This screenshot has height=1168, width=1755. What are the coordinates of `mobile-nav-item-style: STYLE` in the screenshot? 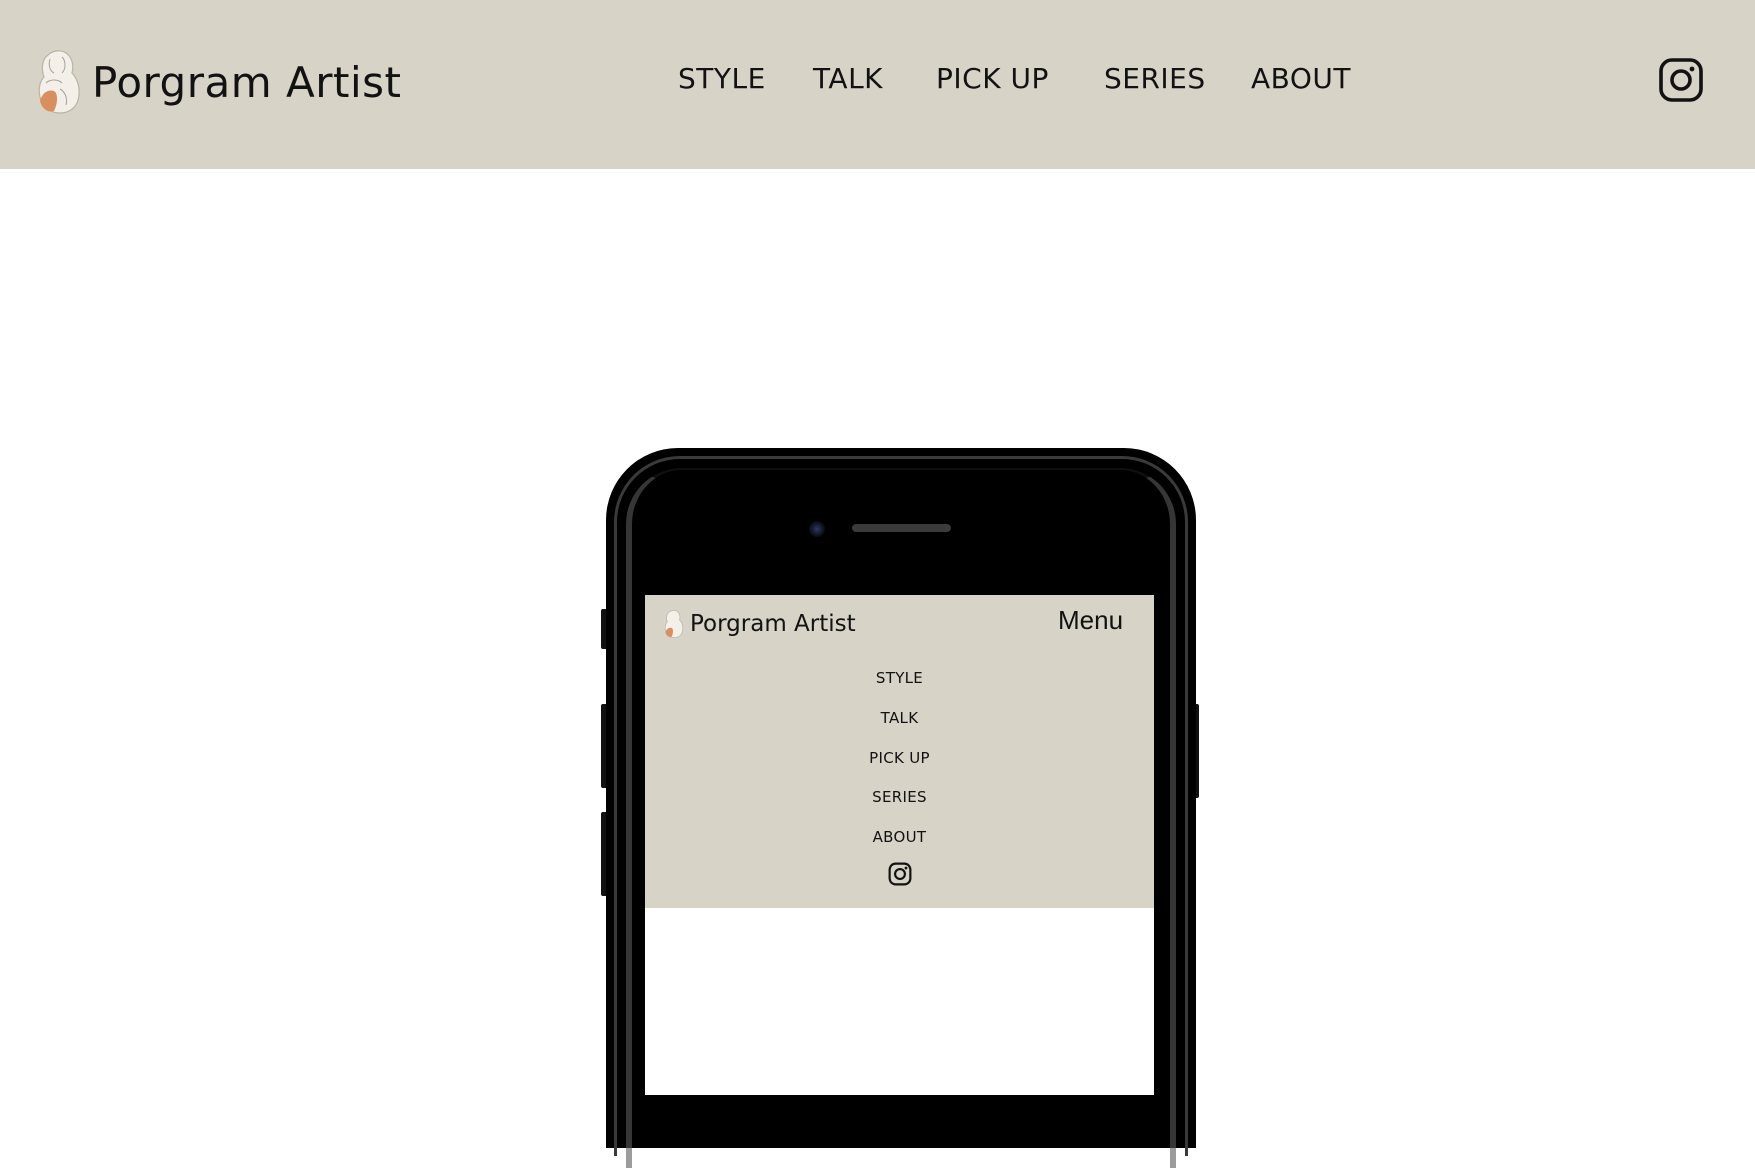 It's located at (899, 678).